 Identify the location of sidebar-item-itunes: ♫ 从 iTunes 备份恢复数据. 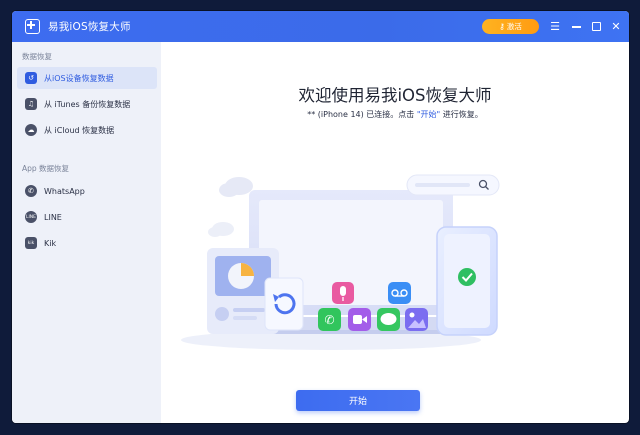
(87, 104).